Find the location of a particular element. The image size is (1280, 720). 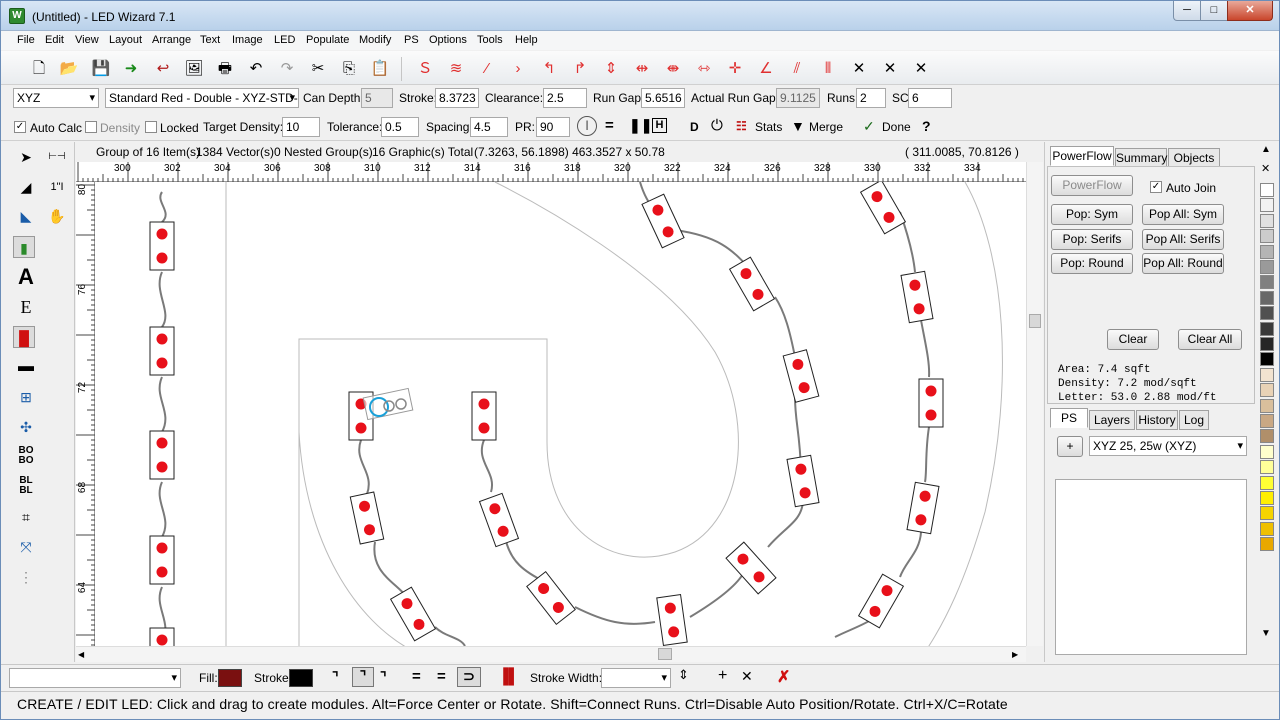

menu-image: Image is located at coordinates (247, 40).